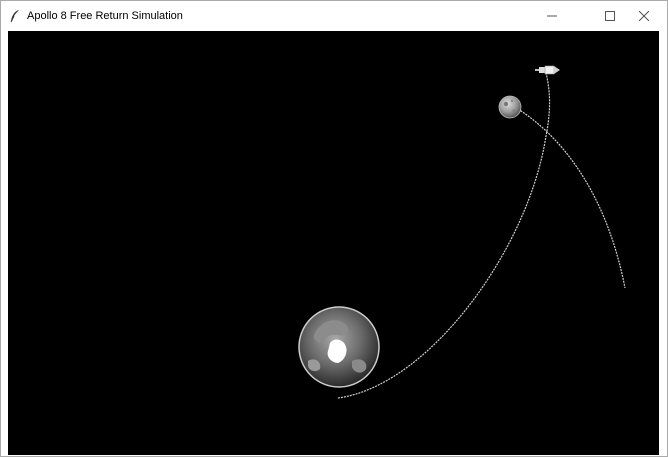 This screenshot has width=668, height=457. What do you see at coordinates (547, 70) in the screenshot?
I see `spacecraft-icon` at bounding box center [547, 70].